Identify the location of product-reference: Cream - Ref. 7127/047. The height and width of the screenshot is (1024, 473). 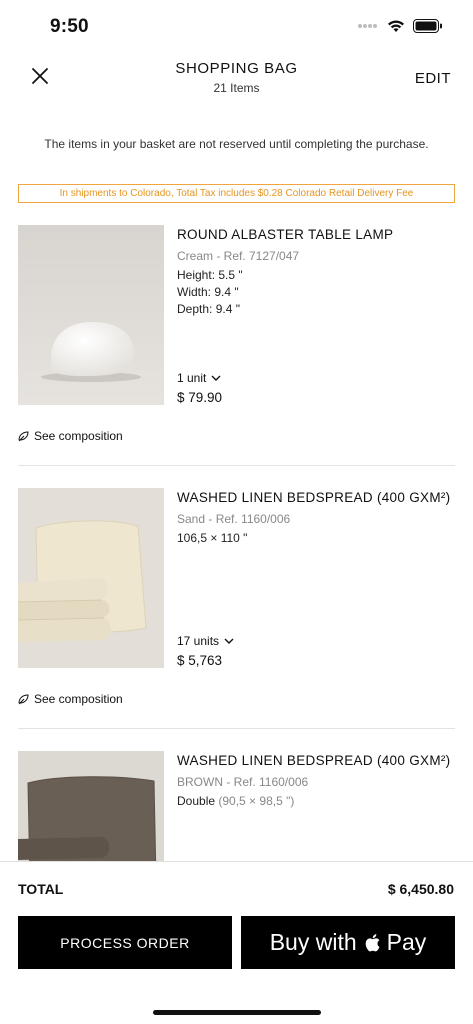
(238, 256).